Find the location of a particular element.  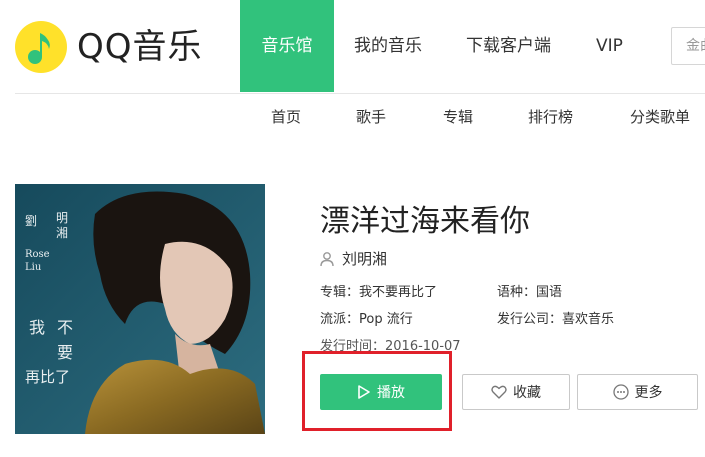

singer-link: 刘明湘 is located at coordinates (364, 259).